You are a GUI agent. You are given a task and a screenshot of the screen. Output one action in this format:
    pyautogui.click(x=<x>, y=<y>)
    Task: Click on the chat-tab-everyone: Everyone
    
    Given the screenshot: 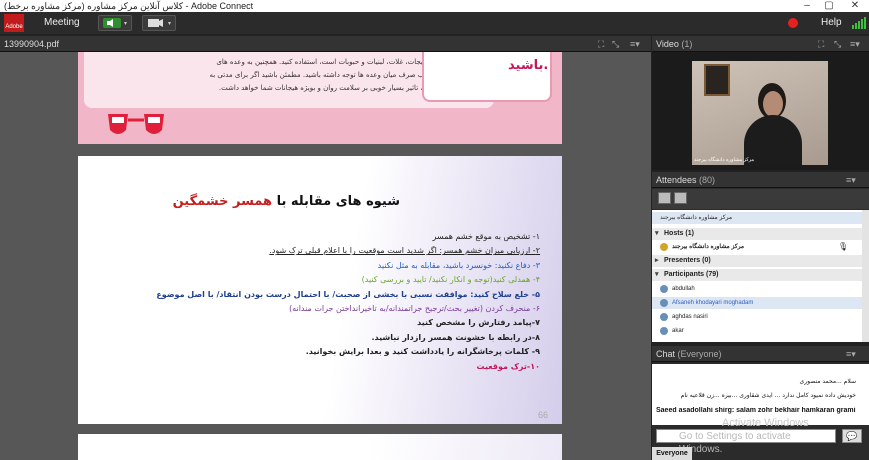 What is the action you would take?
    pyautogui.click(x=672, y=453)
    